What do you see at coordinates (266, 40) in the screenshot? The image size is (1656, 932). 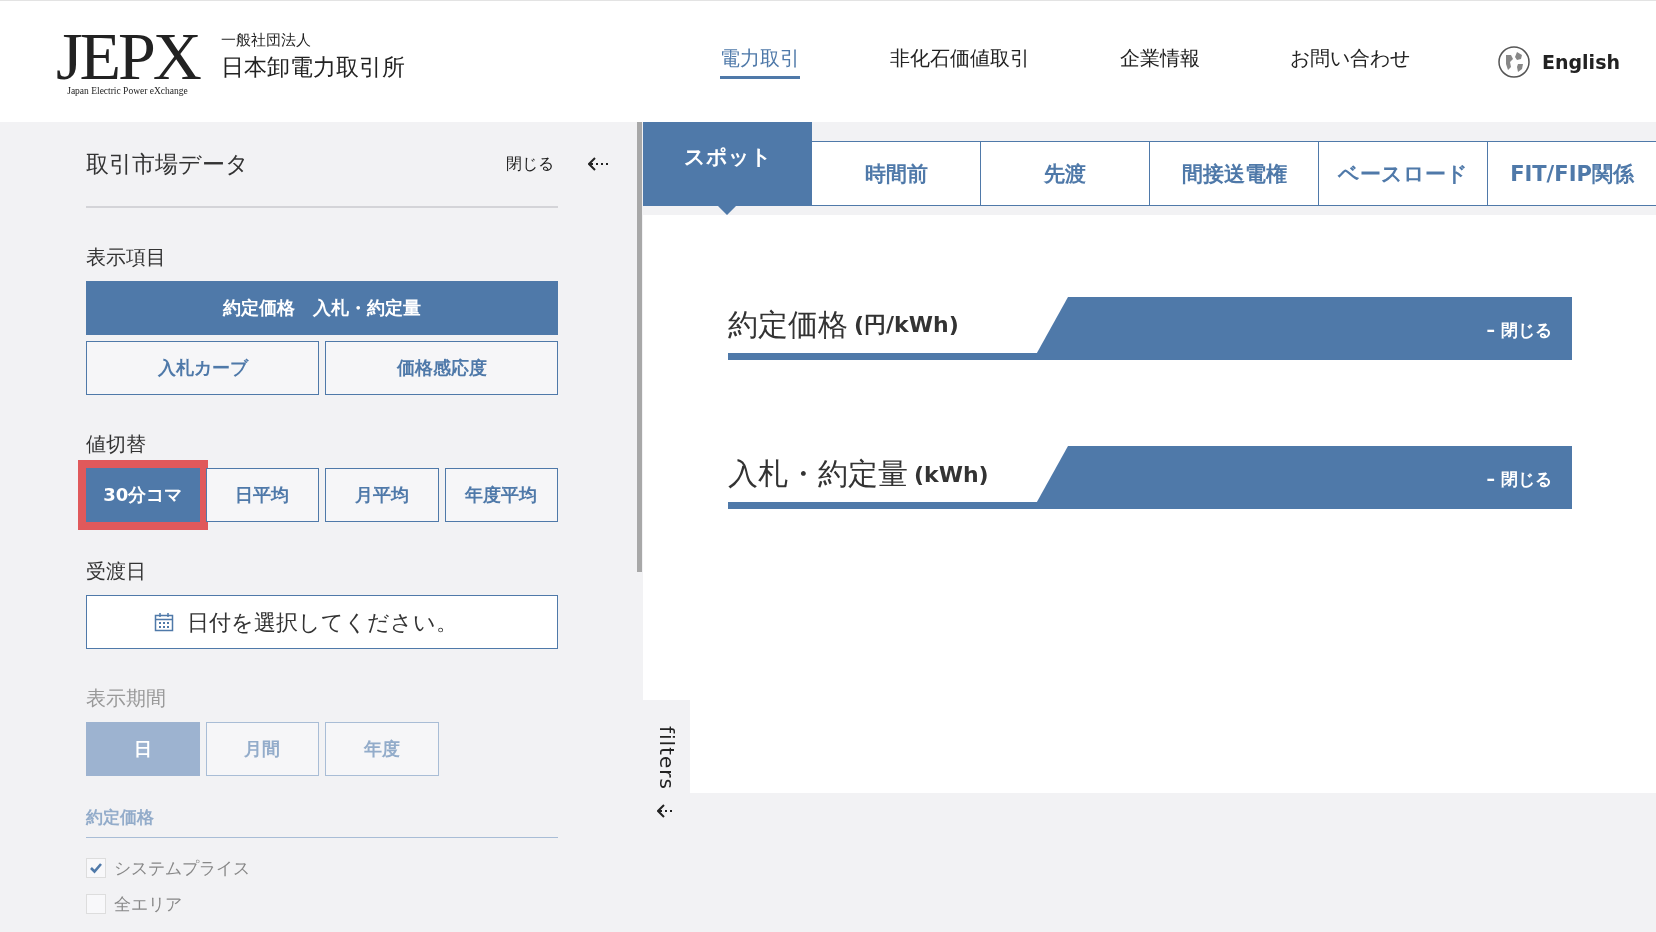 I see `organization-type: 一般社団法人` at bounding box center [266, 40].